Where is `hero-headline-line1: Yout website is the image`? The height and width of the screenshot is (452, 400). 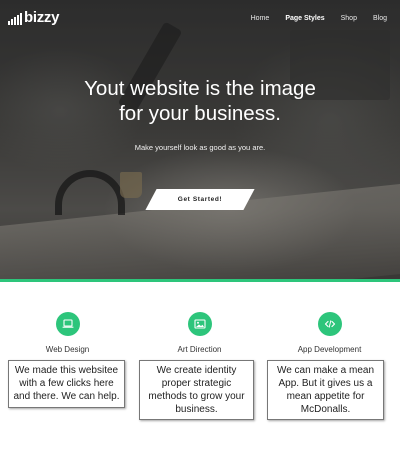
hero-headline-line1: Yout website is the image is located at coordinates (200, 88).